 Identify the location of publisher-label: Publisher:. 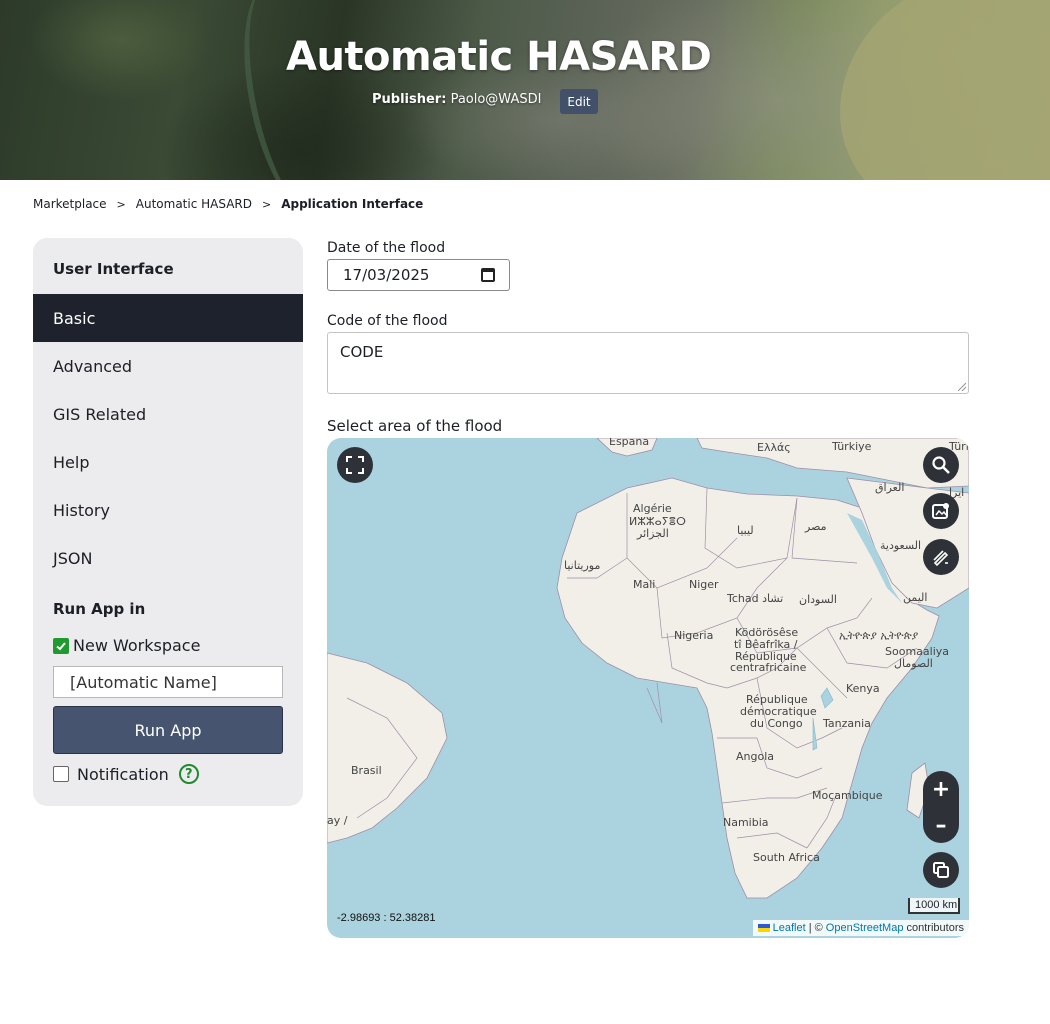
(409, 99).